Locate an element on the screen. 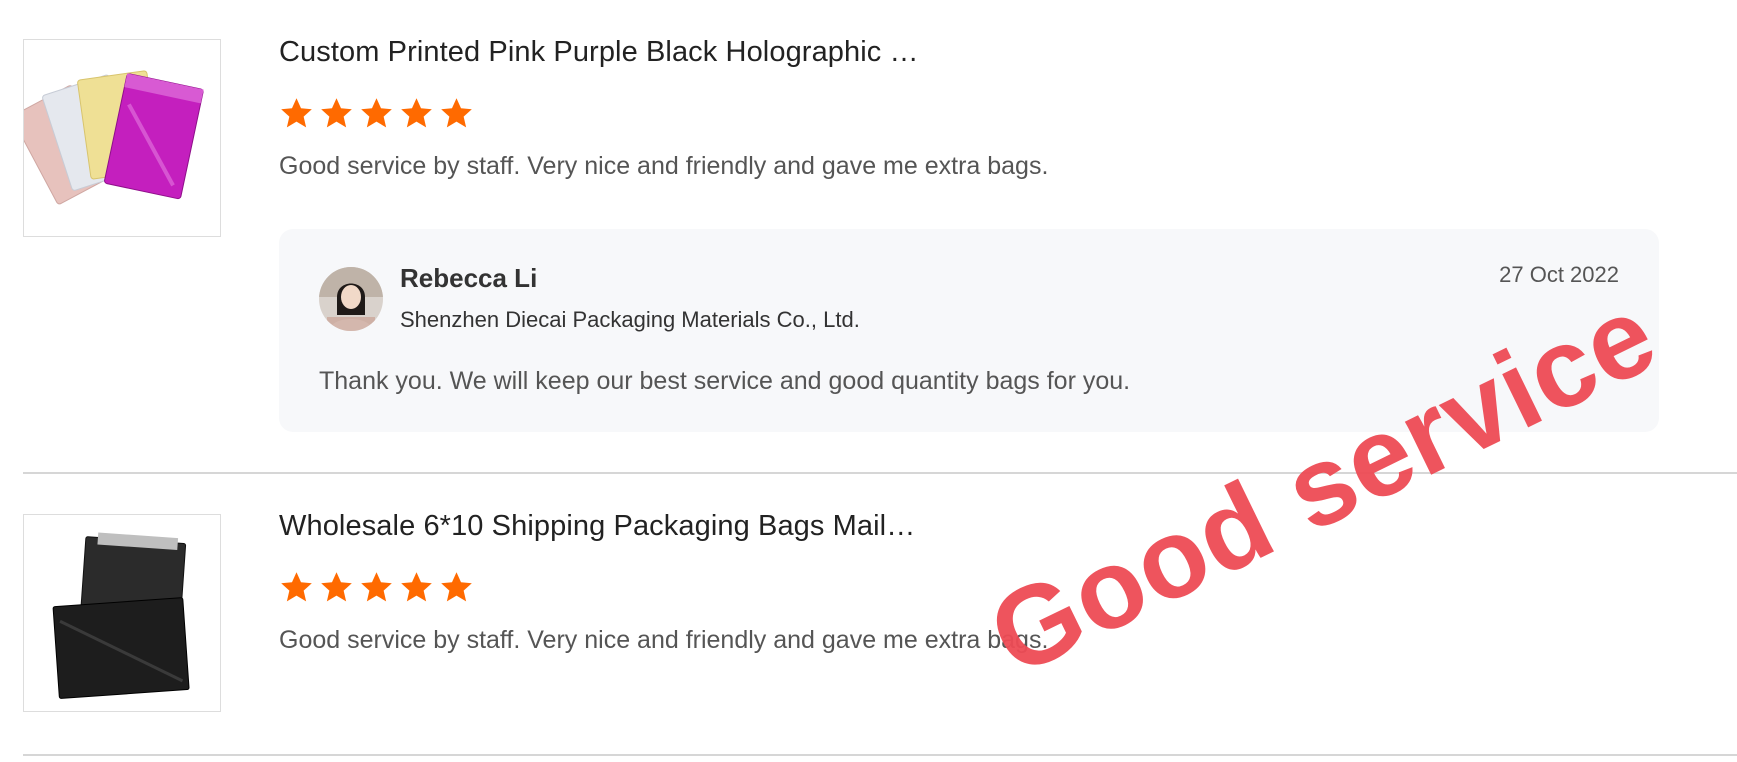 This screenshot has width=1737, height=762. black-bubble-mailers-image is located at coordinates (122, 613).